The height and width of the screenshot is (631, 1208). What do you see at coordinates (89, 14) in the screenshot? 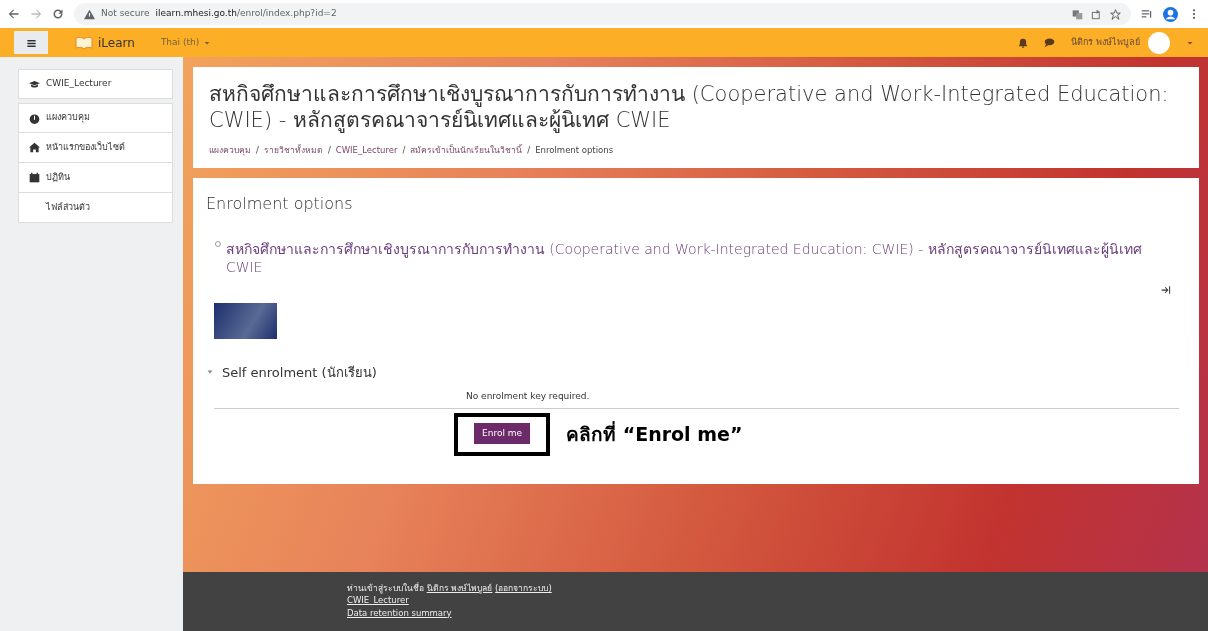
I see `warning-icon` at bounding box center [89, 14].